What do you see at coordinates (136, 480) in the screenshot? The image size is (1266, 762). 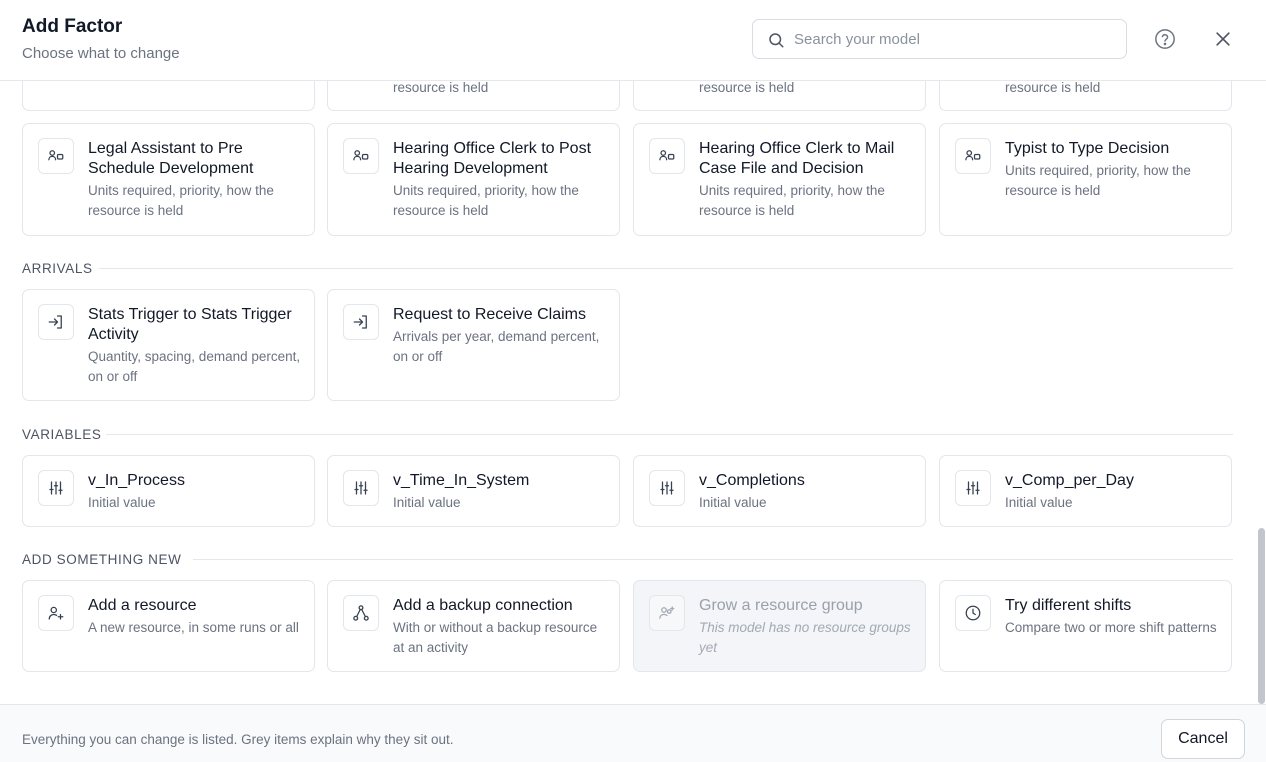 I see `card-title: v_In_Process` at bounding box center [136, 480].